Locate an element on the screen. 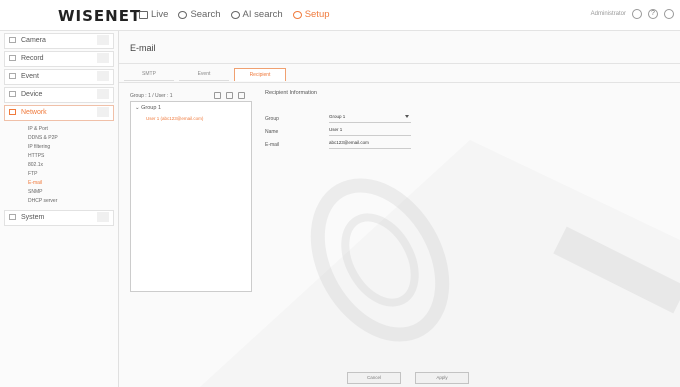  help-icon: ? is located at coordinates (653, 14).